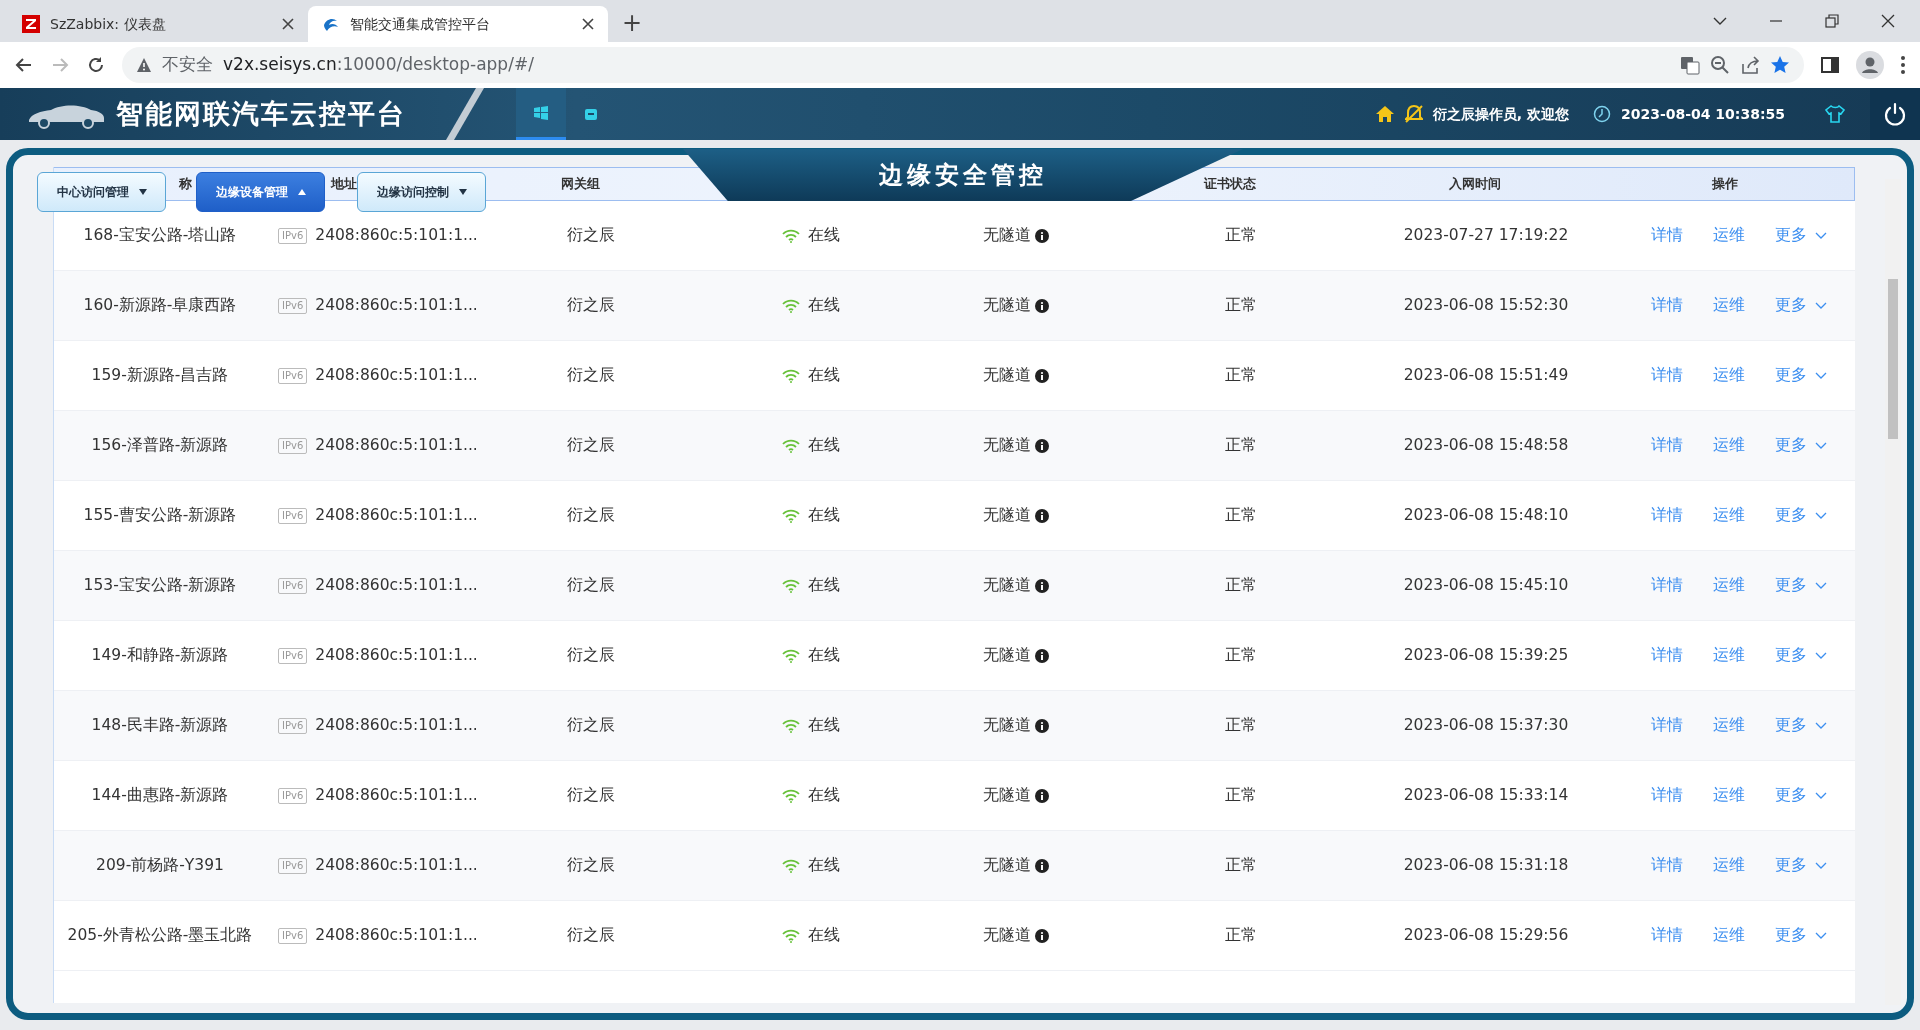 The image size is (1920, 1030). I want to click on warning-icon, so click(144, 65).